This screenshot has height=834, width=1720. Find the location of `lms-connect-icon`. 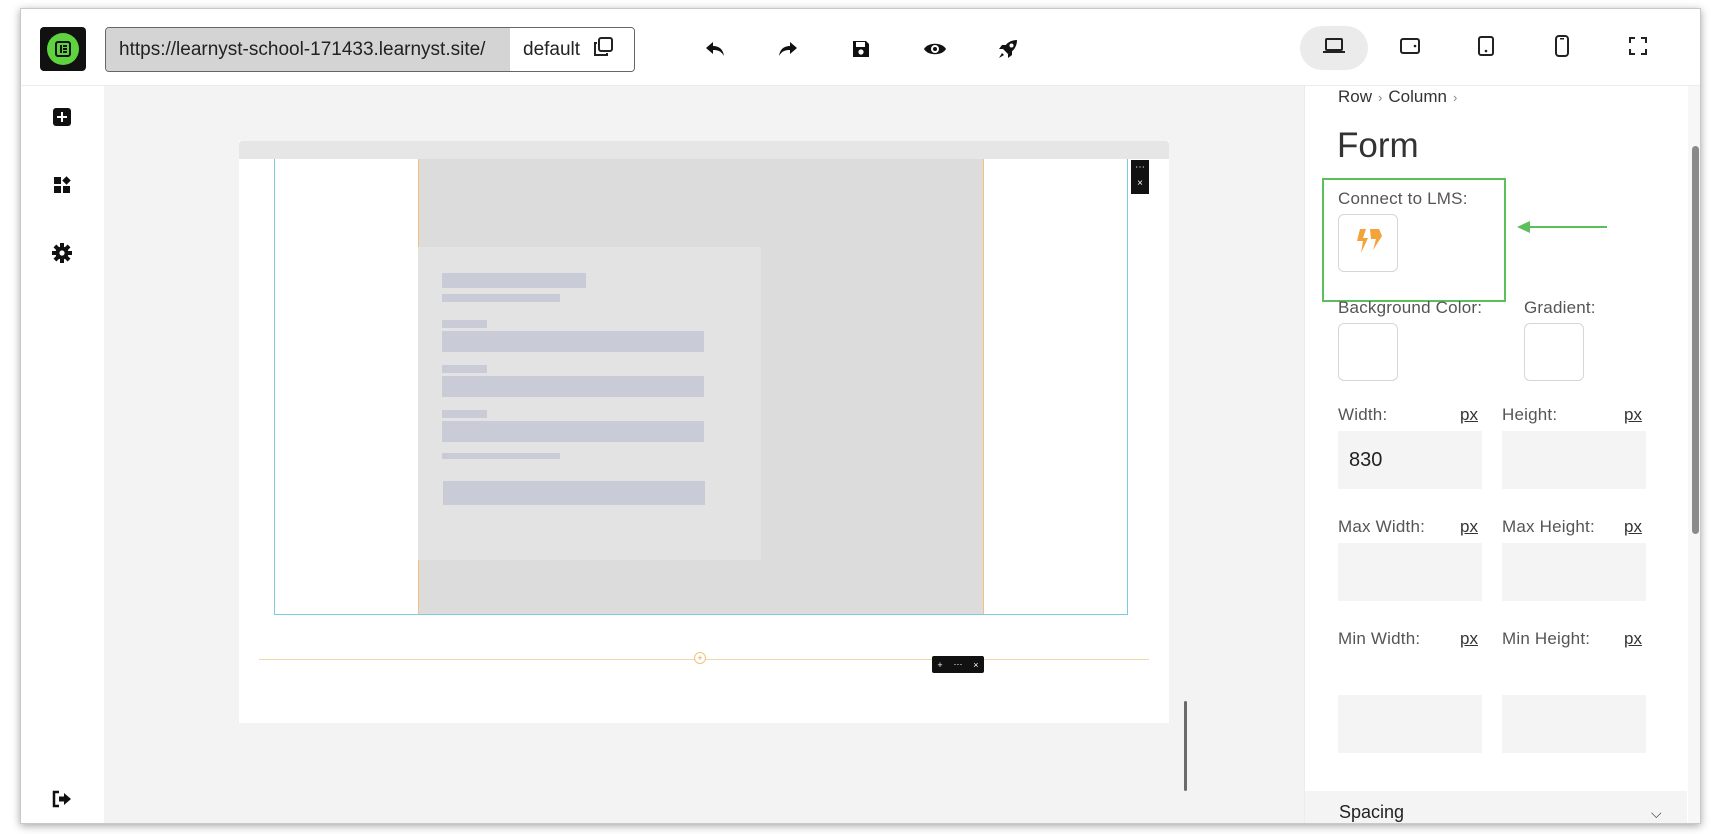

lms-connect-icon is located at coordinates (1368, 243).